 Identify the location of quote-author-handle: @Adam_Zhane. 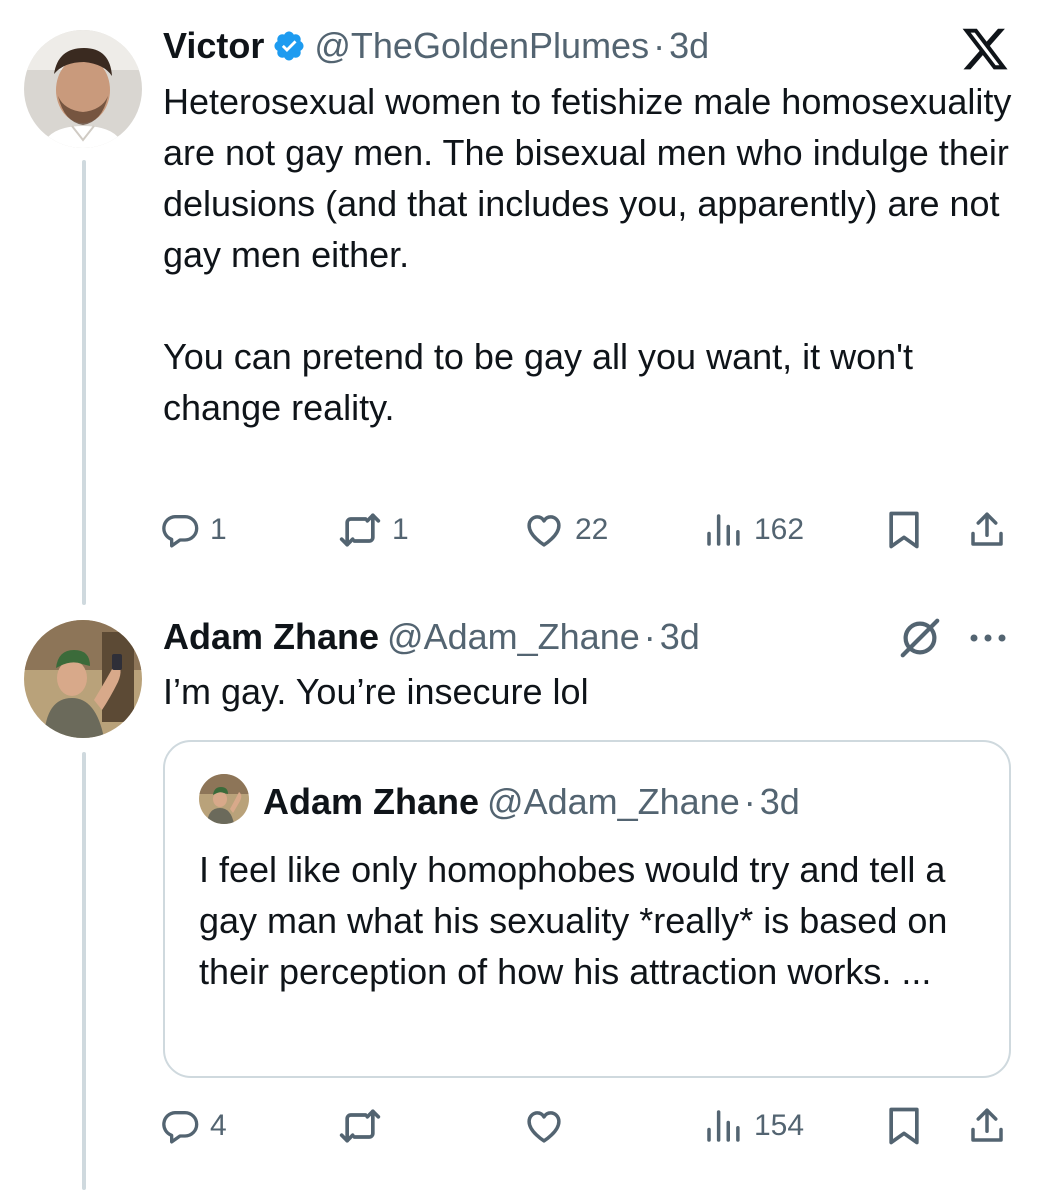
(613, 802).